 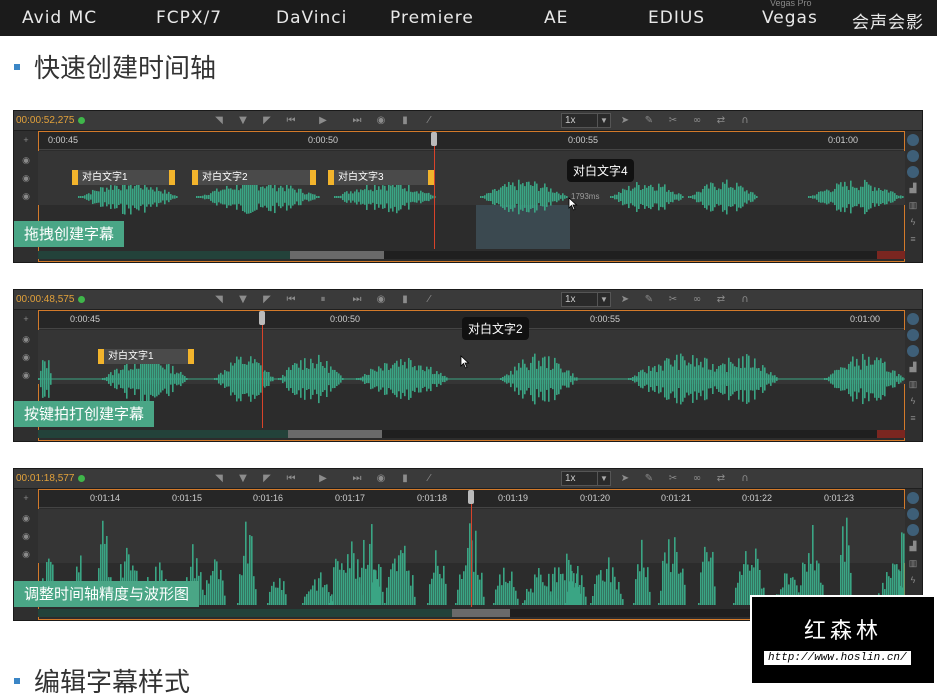 What do you see at coordinates (381, 177) in the screenshot?
I see `caption-block: 对白文字3` at bounding box center [381, 177].